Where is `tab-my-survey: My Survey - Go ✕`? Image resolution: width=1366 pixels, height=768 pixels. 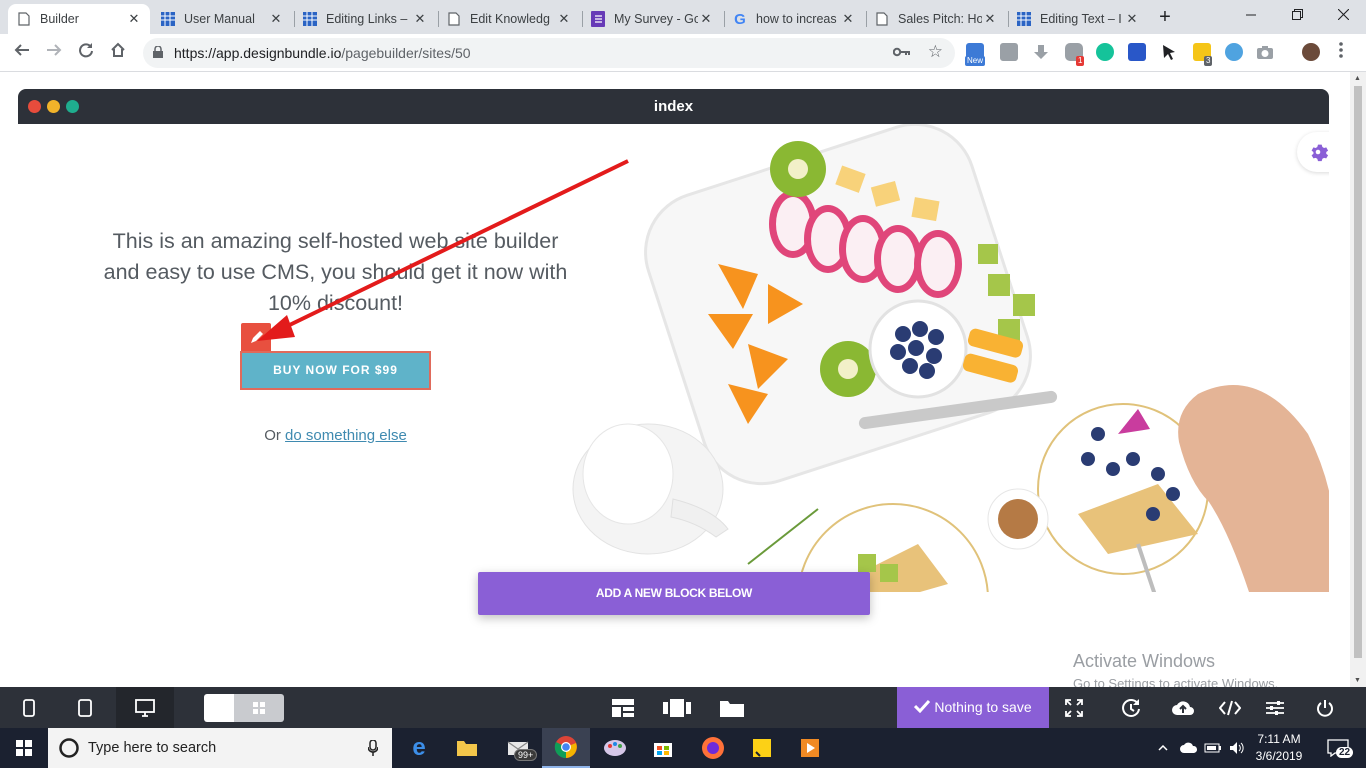
tab-my-survey: My Survey - Go ✕ is located at coordinates (652, 19).